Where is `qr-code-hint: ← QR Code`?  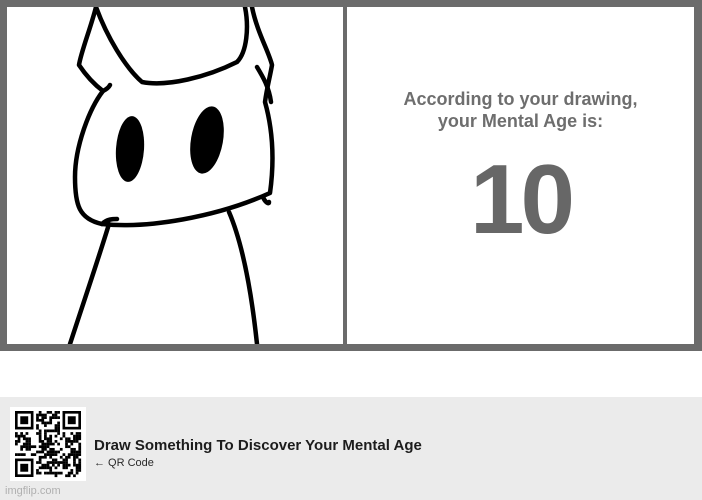
qr-code-hint: ← QR Code is located at coordinates (124, 463).